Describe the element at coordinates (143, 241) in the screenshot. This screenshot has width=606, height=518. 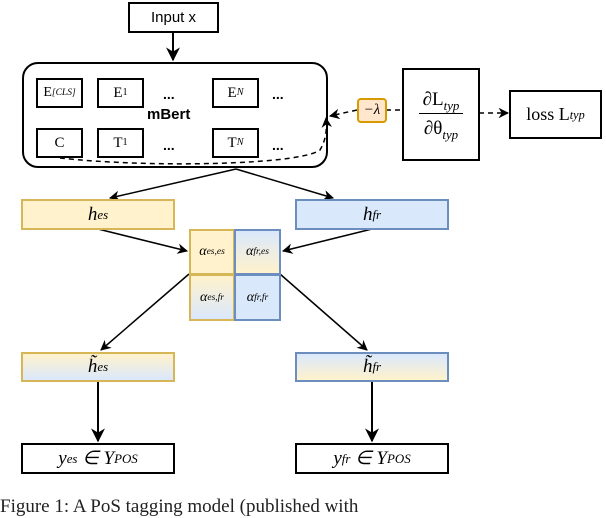
I see `arrow-h-es-to-attention` at that location.